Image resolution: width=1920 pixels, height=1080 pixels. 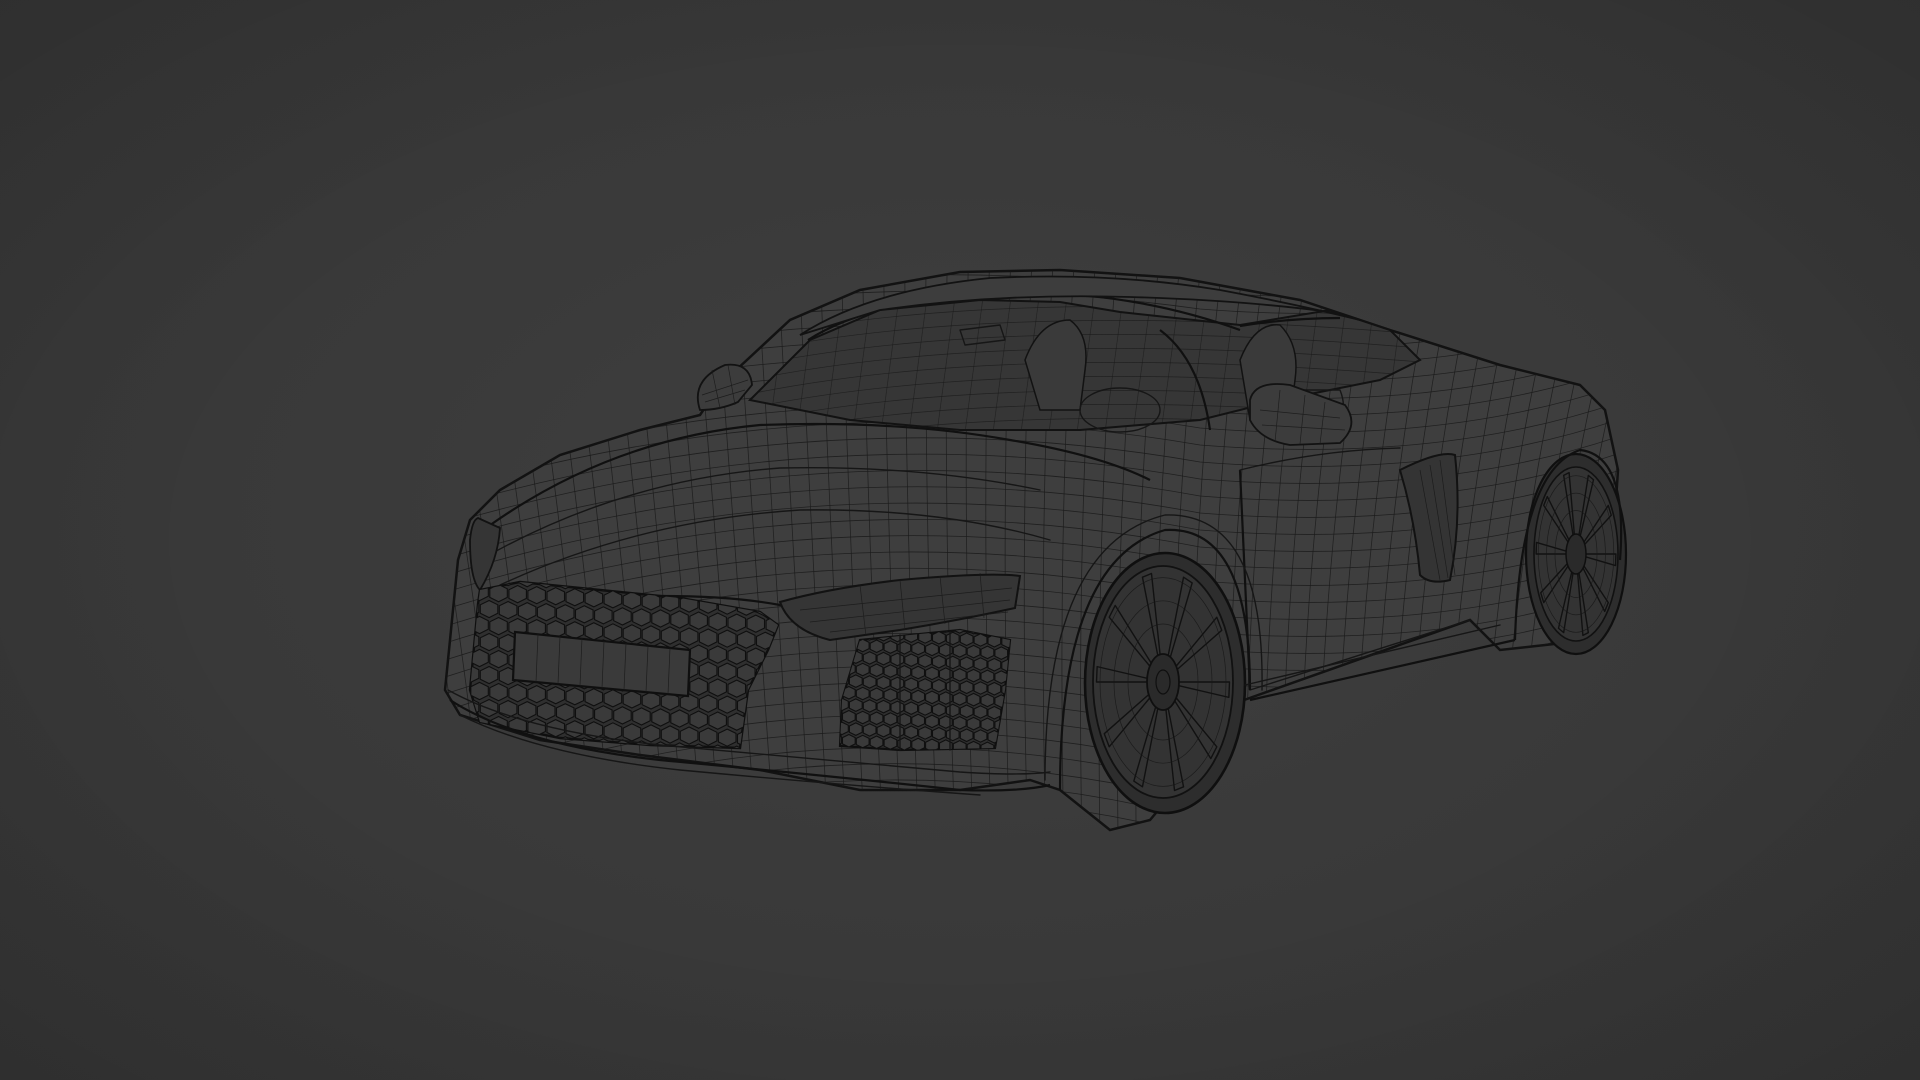 What do you see at coordinates (1165, 683) in the screenshot?
I see `front-wheel` at bounding box center [1165, 683].